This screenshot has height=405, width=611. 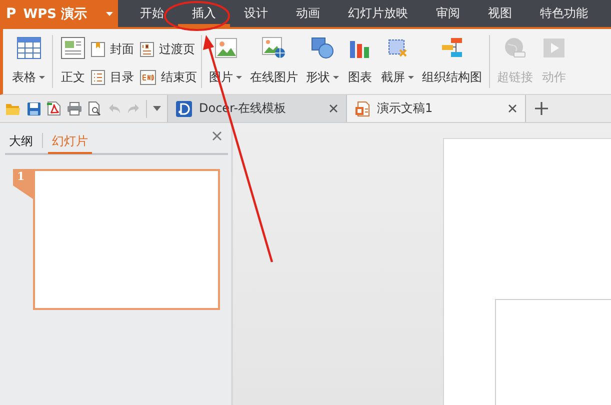 What do you see at coordinates (256, 13) in the screenshot?
I see `menu-tab: 设计` at bounding box center [256, 13].